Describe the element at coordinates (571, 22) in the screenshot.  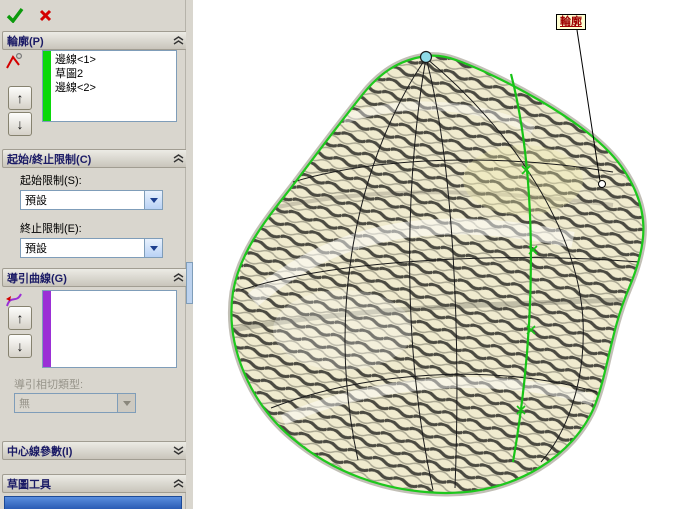
I see `profile-callout: 輪廓` at that location.